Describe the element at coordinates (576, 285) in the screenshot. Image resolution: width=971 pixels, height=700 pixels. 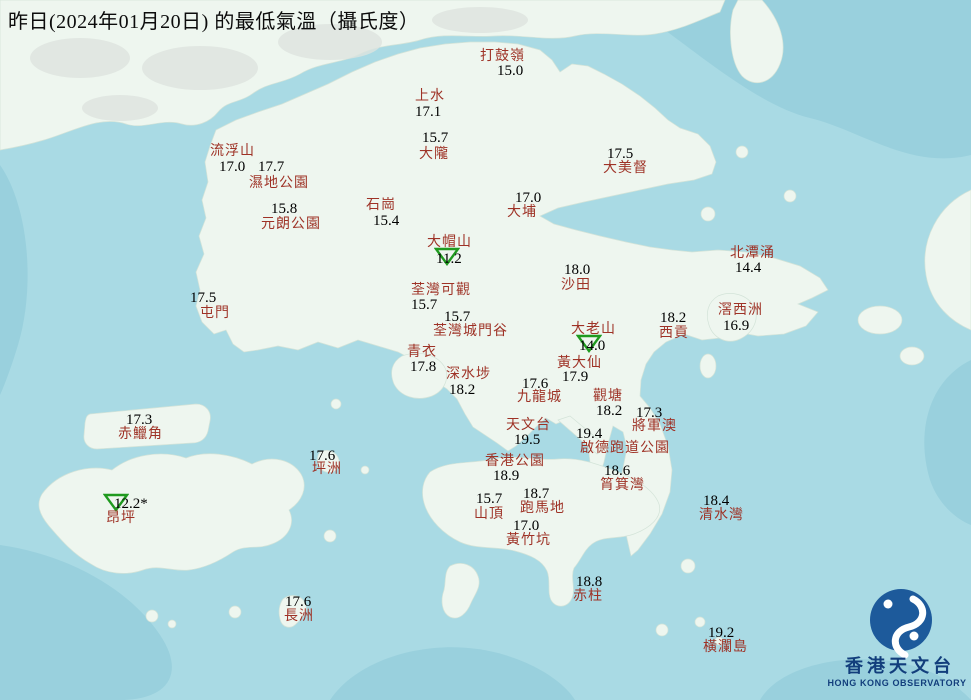
I see `station-name-label: 沙田` at that location.